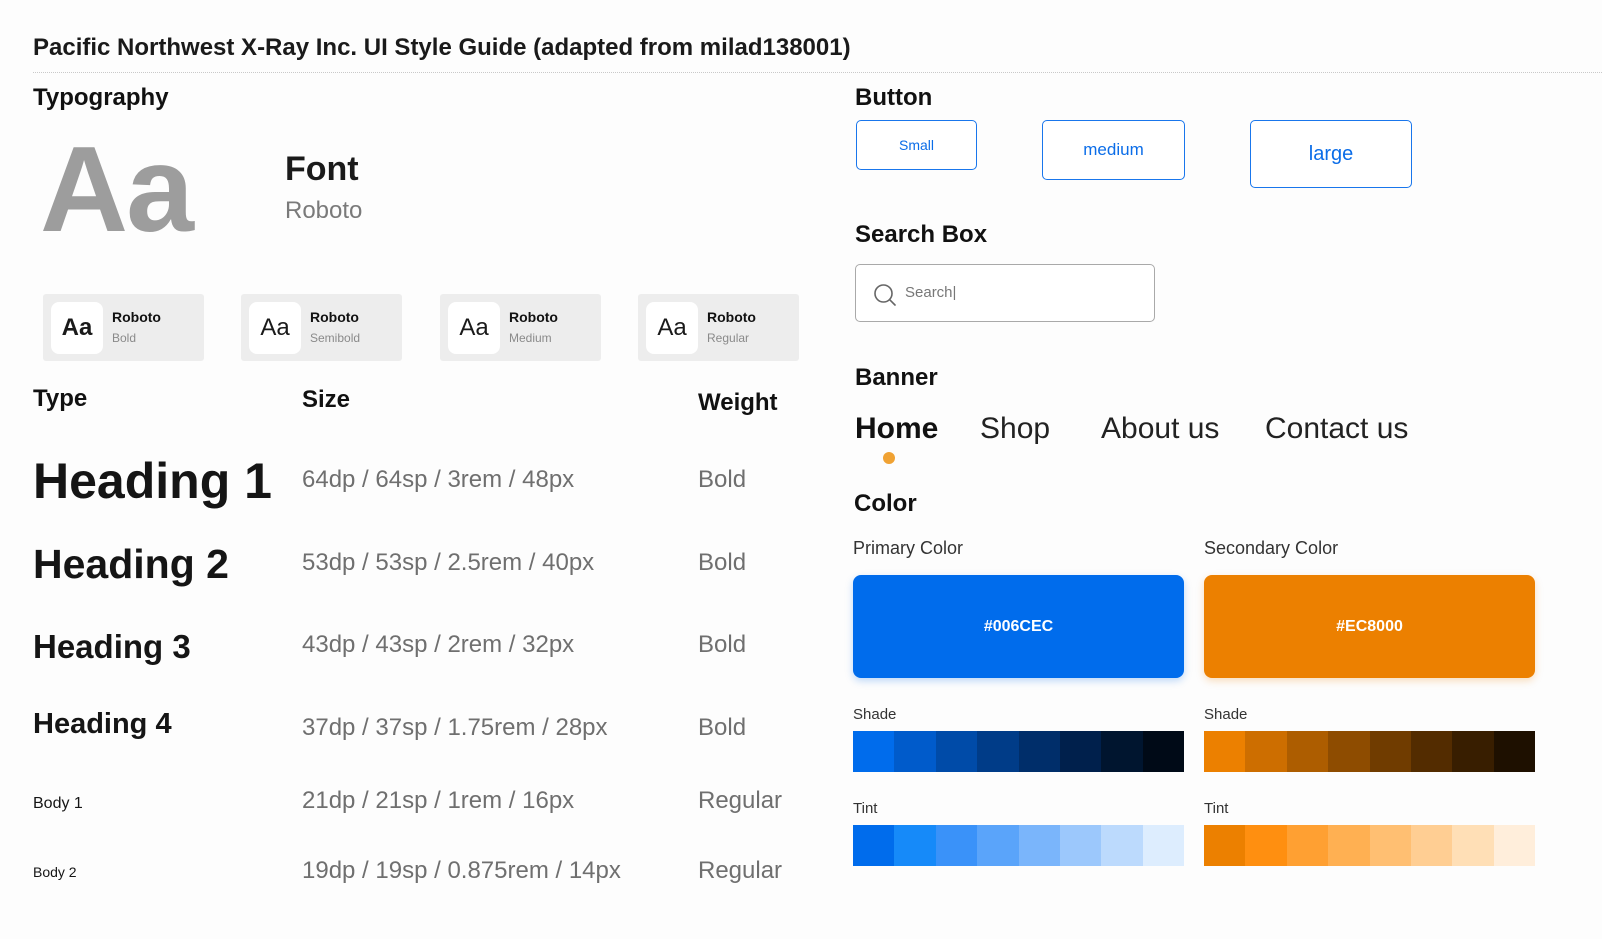 The width and height of the screenshot is (1602, 939). What do you see at coordinates (152, 481) in the screenshot?
I see `type-row-name: Heading 1` at bounding box center [152, 481].